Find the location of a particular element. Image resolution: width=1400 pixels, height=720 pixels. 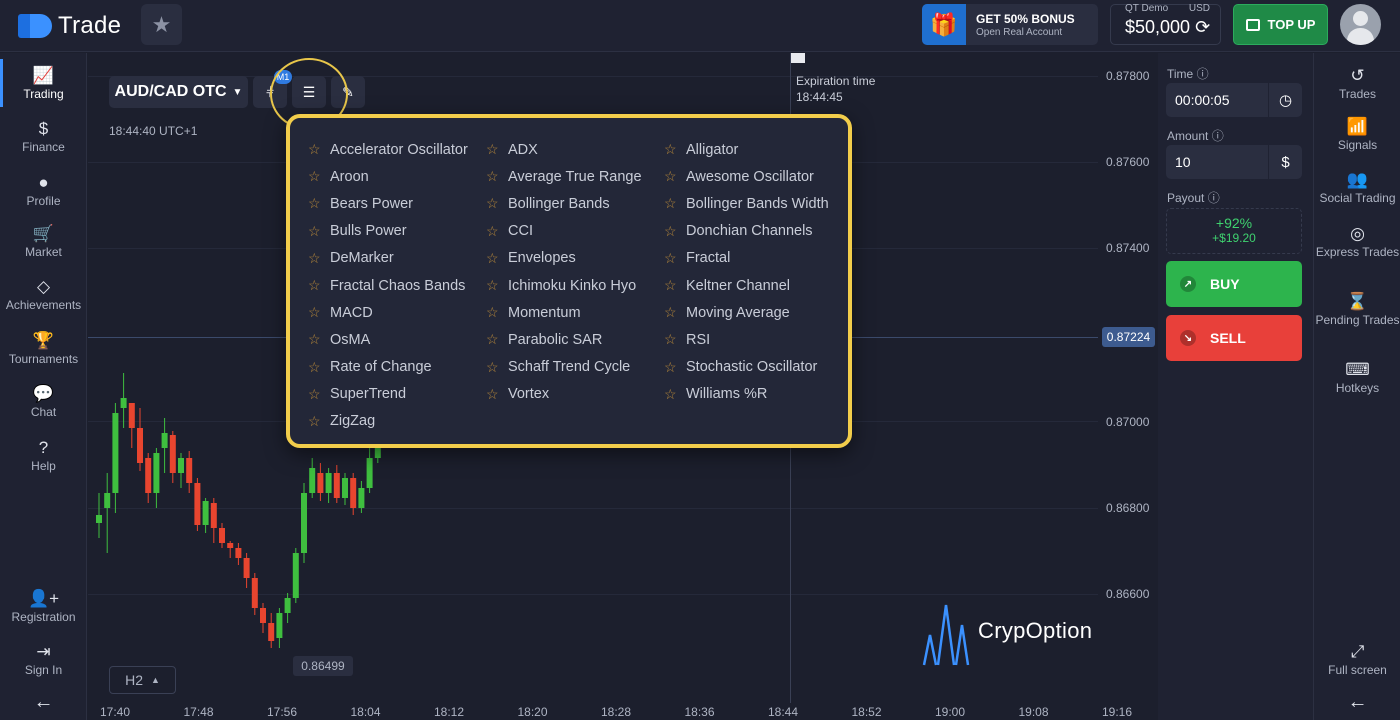

indicator-item: ☆ Williams %R is located at coordinates (746, 394).